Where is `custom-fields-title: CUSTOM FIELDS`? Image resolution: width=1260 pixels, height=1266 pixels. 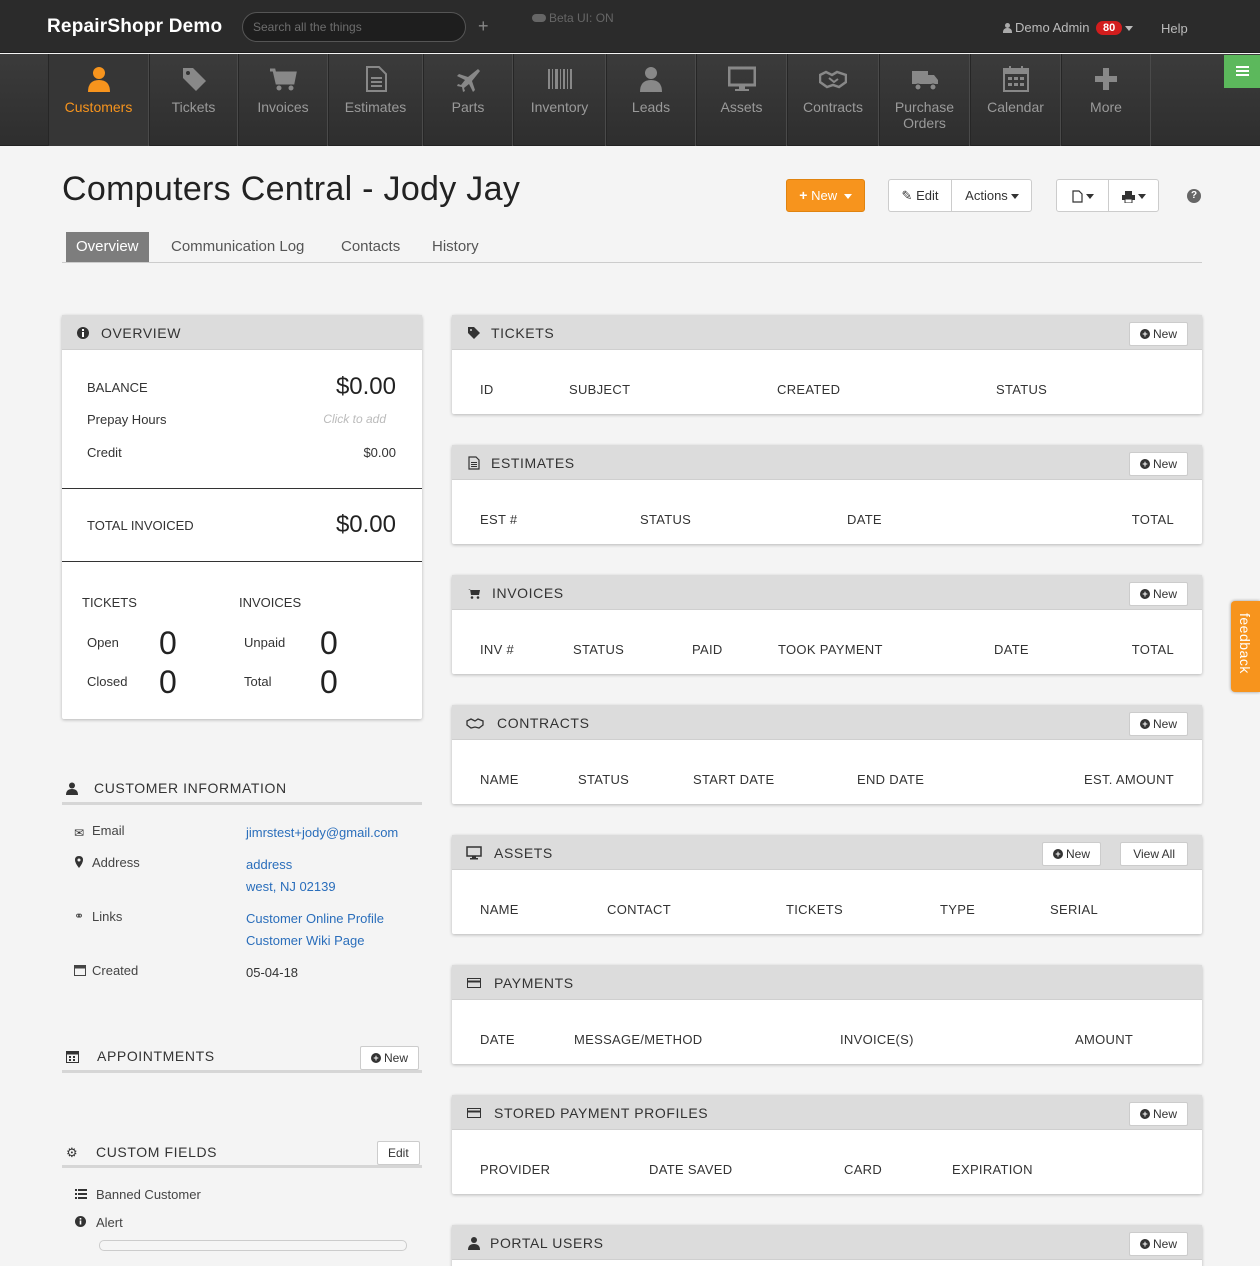
custom-fields-title: CUSTOM FIELDS is located at coordinates (157, 1152).